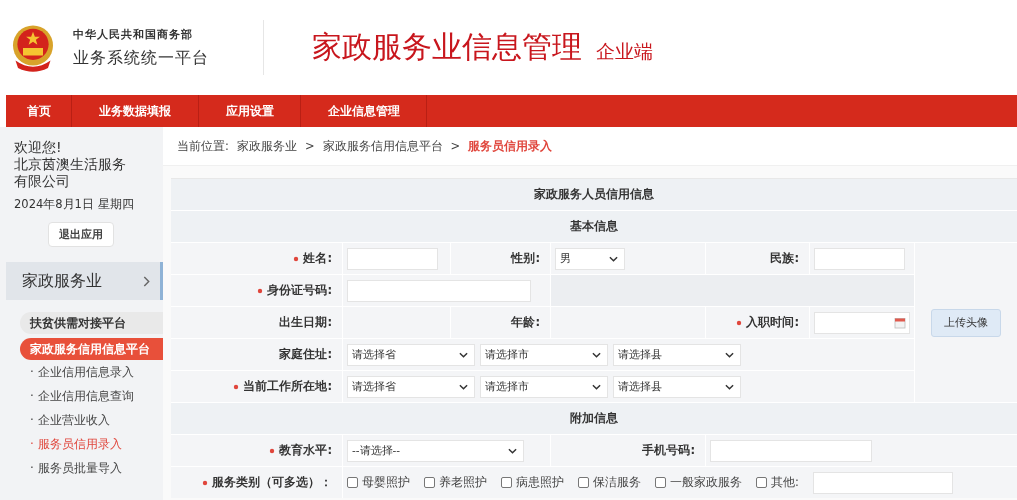 The image size is (1017, 500). What do you see at coordinates (305, 354) in the screenshot?
I see `field-label: 家庭住址:` at bounding box center [305, 354].